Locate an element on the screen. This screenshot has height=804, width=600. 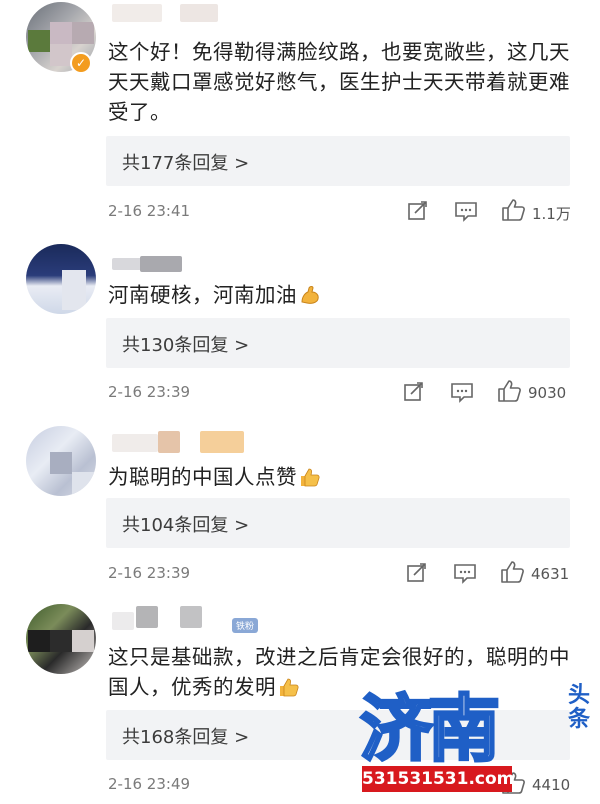
watermark-url: 531531531.com is located at coordinates (438, 779).